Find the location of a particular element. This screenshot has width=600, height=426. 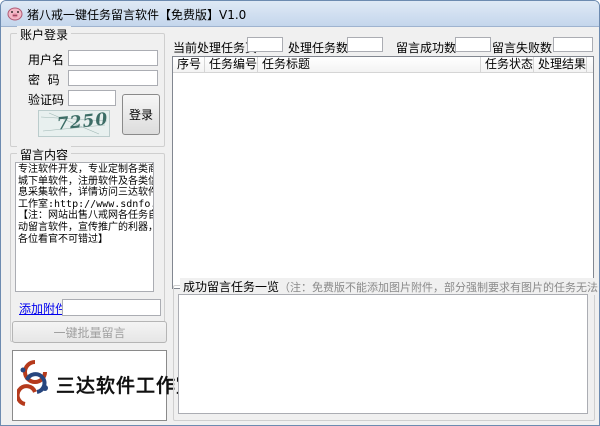

add-attachment-link: 添加附件 is located at coordinates (43, 308).